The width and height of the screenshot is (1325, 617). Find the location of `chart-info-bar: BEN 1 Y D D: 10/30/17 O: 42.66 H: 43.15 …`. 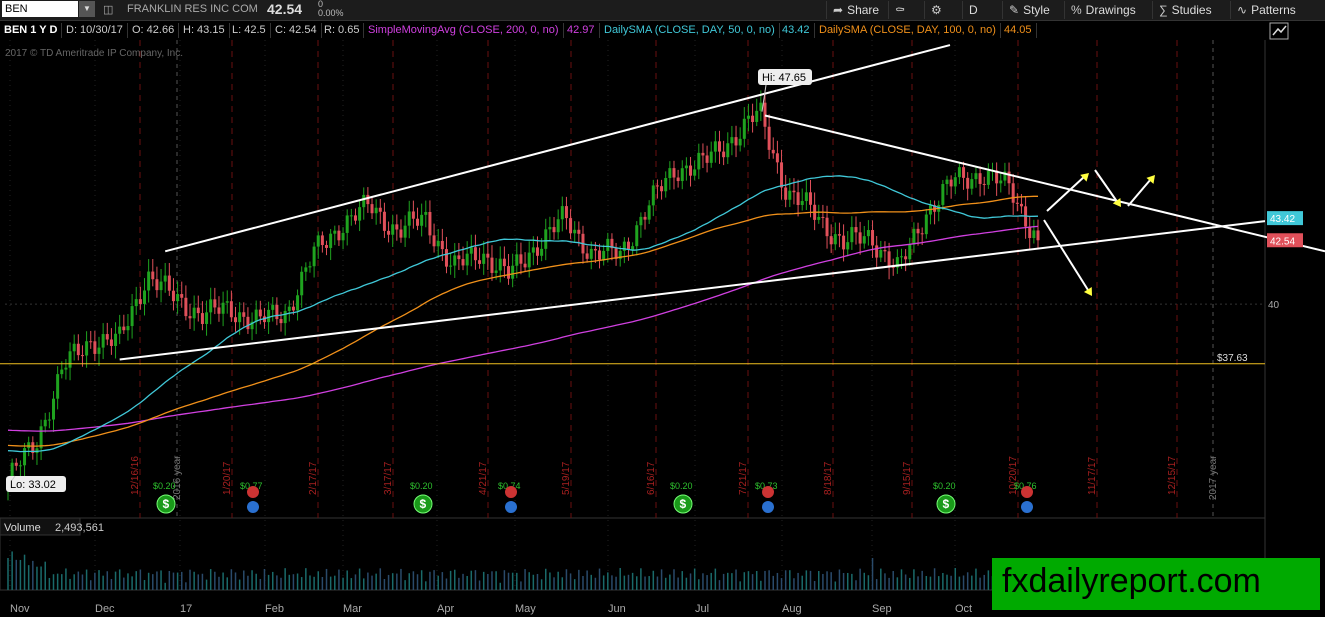

chart-info-bar: BEN 1 Y D D: 10/30/17 O: 42.66 H: 43.15 … is located at coordinates (632, 30).